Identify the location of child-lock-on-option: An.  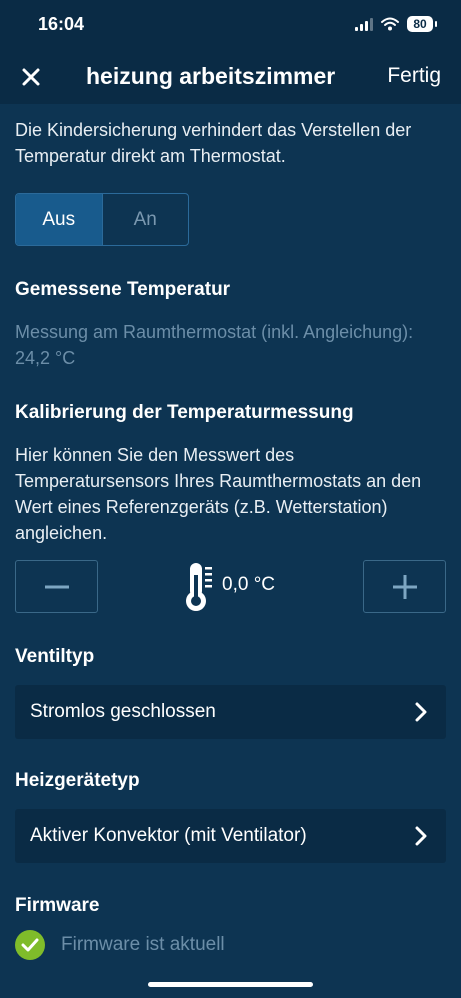
(146, 219).